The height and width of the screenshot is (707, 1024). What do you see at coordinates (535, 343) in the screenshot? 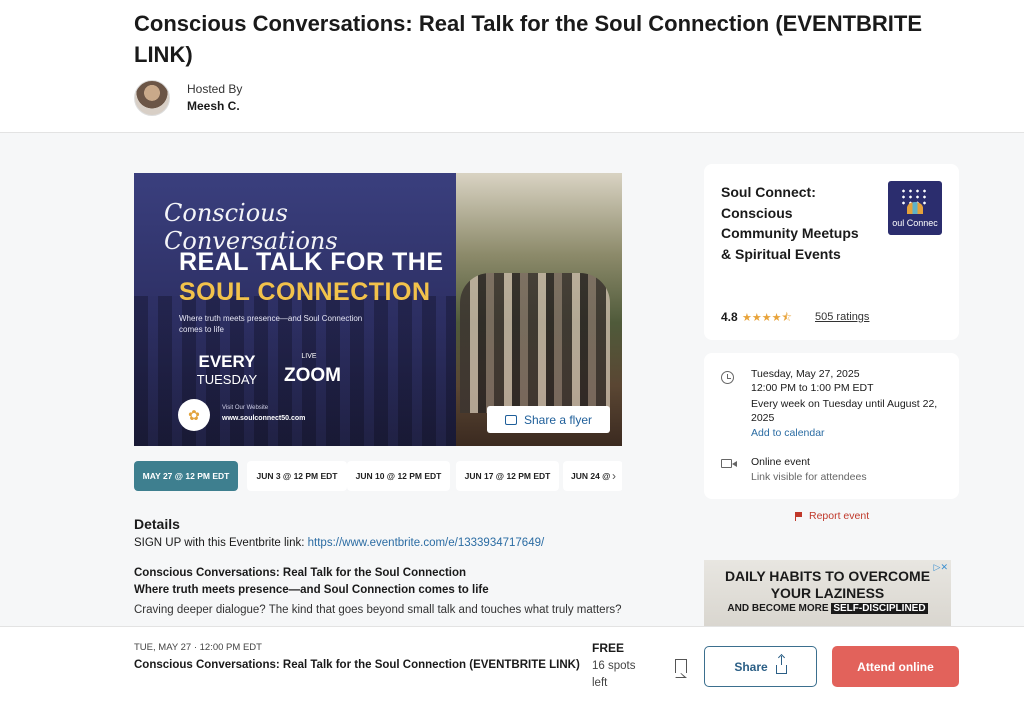
I see `flyer-group-photo` at bounding box center [535, 343].